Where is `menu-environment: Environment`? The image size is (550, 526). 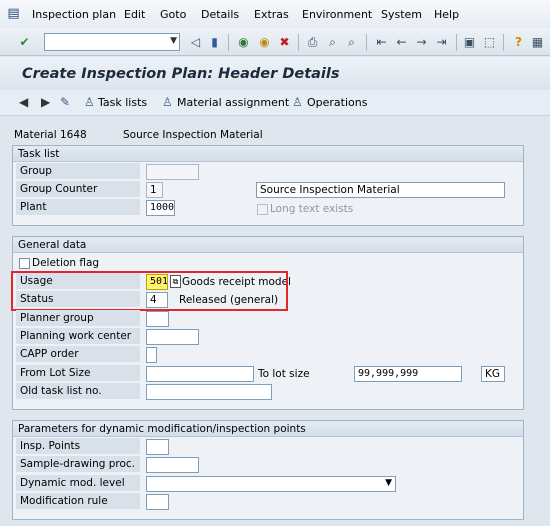 menu-environment: Environment is located at coordinates (337, 14).